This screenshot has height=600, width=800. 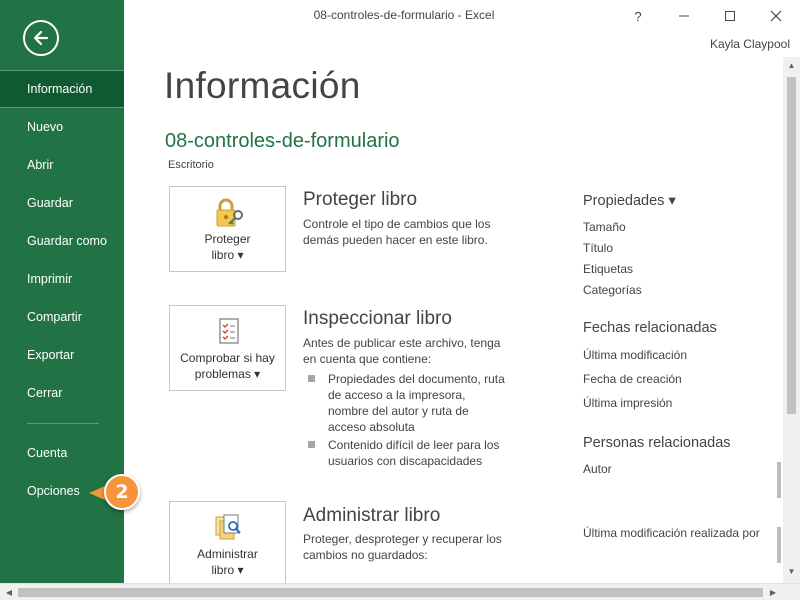 What do you see at coordinates (9, 592) in the screenshot?
I see `scroll-left-arrow: ◀` at bounding box center [9, 592].